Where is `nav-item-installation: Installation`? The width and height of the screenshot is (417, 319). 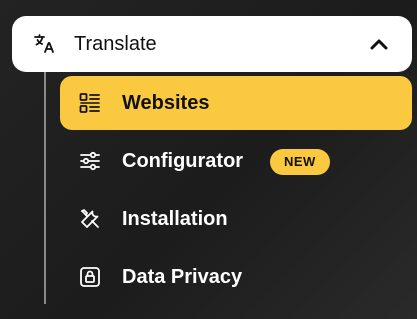
nav-item-installation: Installation is located at coordinates (236, 219).